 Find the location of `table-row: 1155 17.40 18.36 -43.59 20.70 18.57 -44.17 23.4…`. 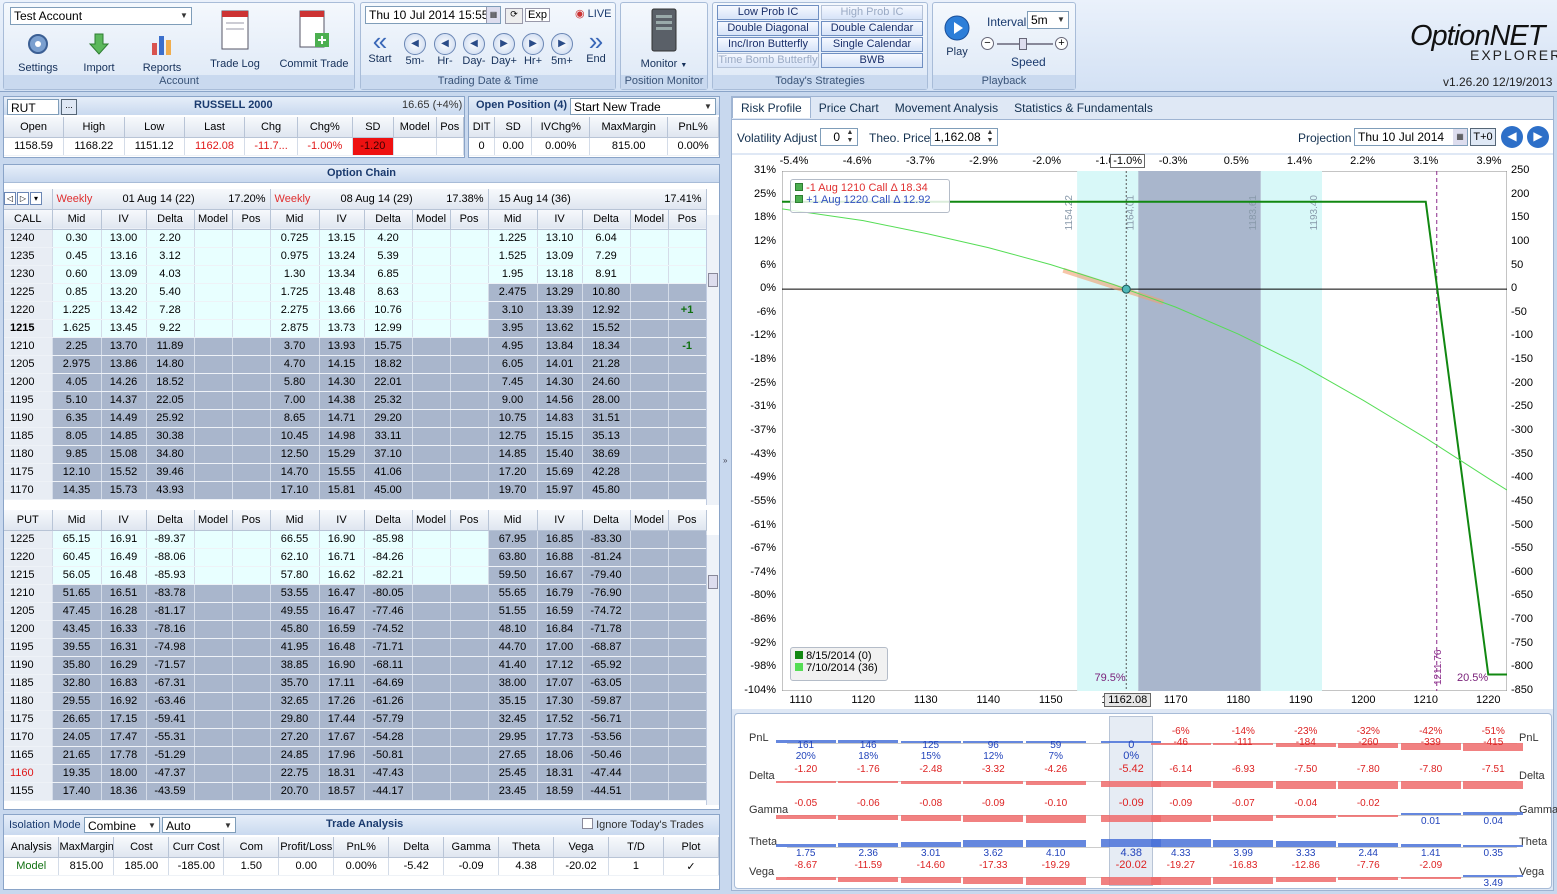

table-row: 1155 17.40 18.36 -43.59 20.70 18.57 -44.17 23.4… is located at coordinates (355, 791).